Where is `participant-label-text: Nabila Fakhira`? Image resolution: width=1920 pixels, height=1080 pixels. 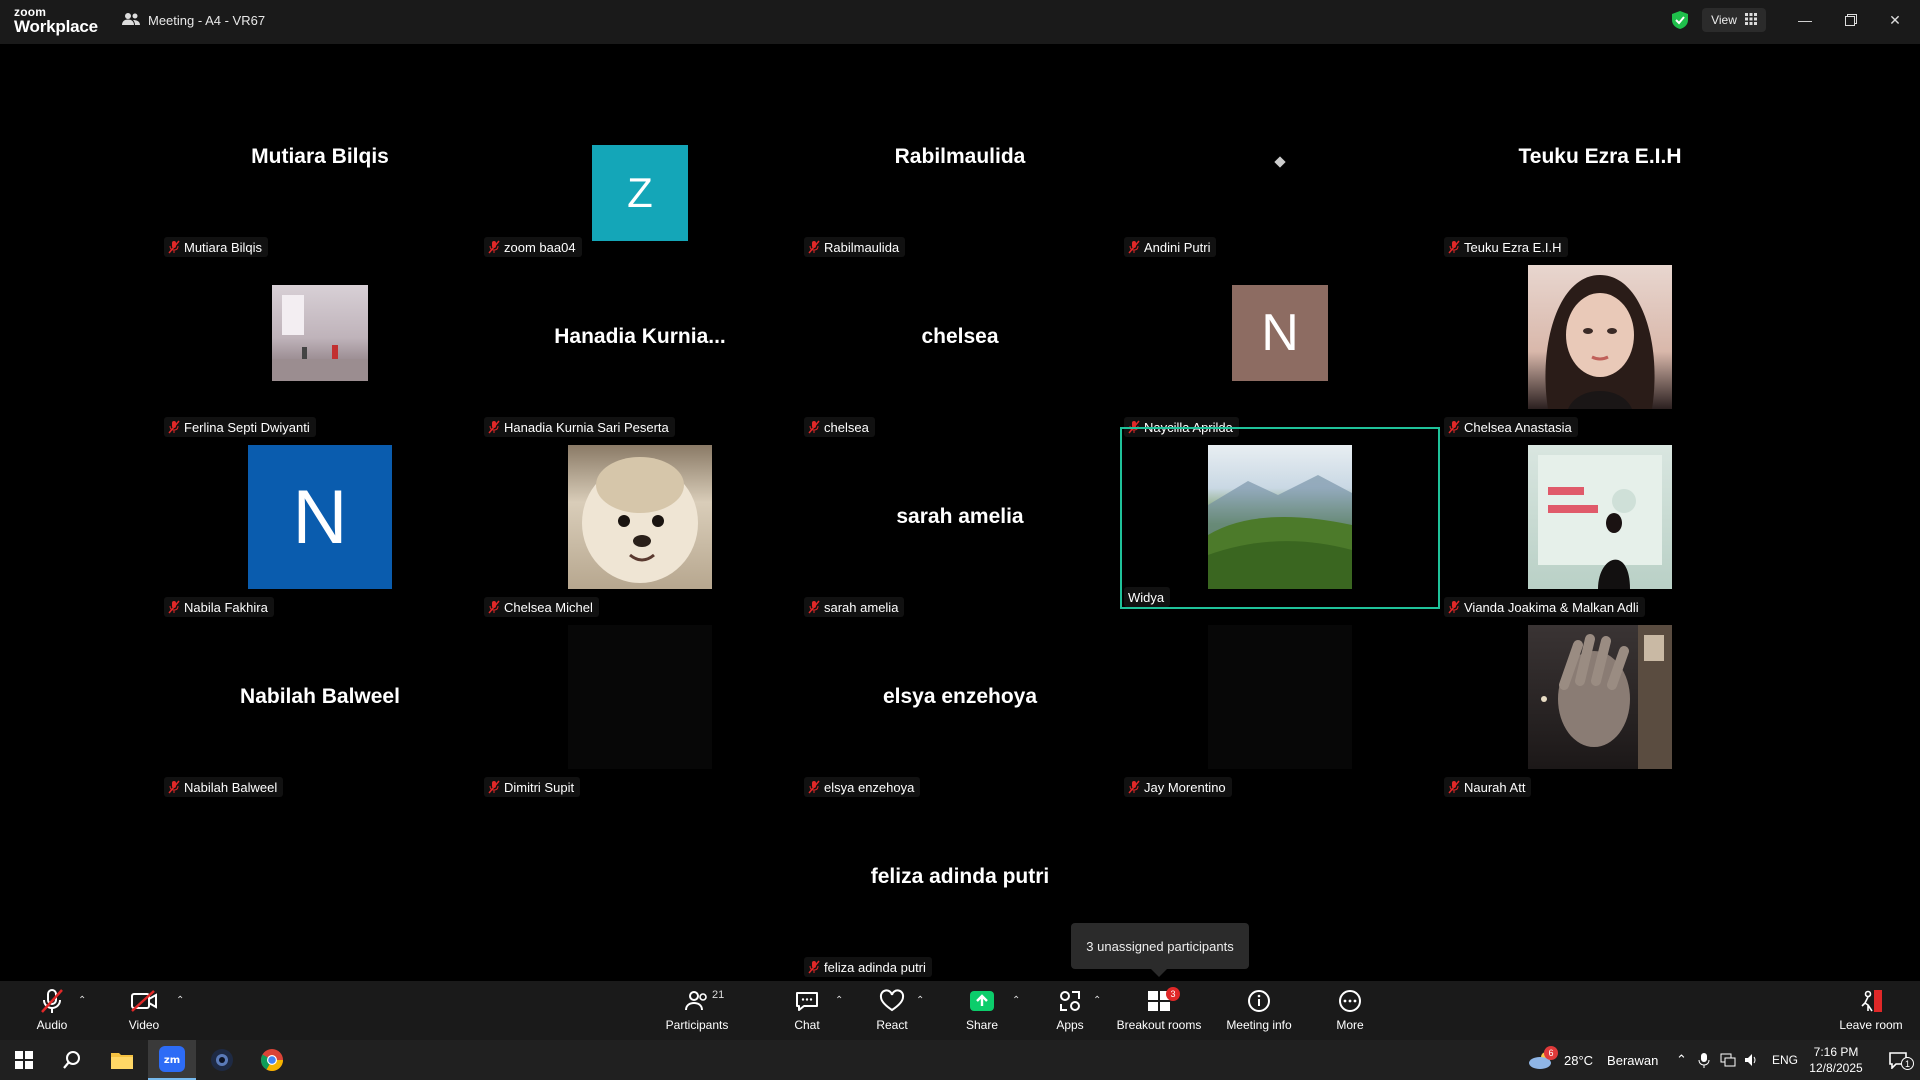
participant-label-text: Nabila Fakhira is located at coordinates (226, 607).